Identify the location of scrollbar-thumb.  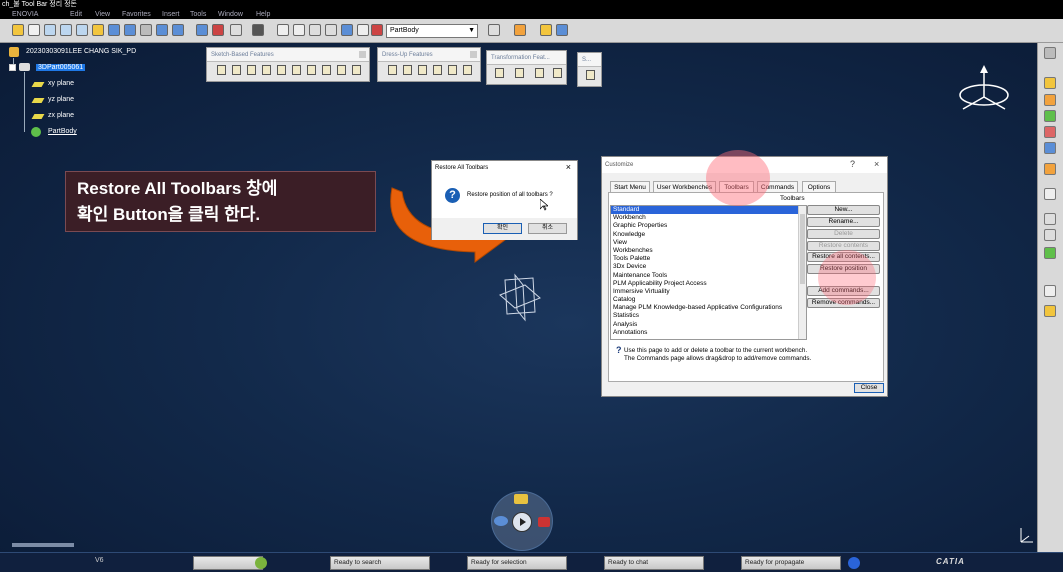
(802, 249).